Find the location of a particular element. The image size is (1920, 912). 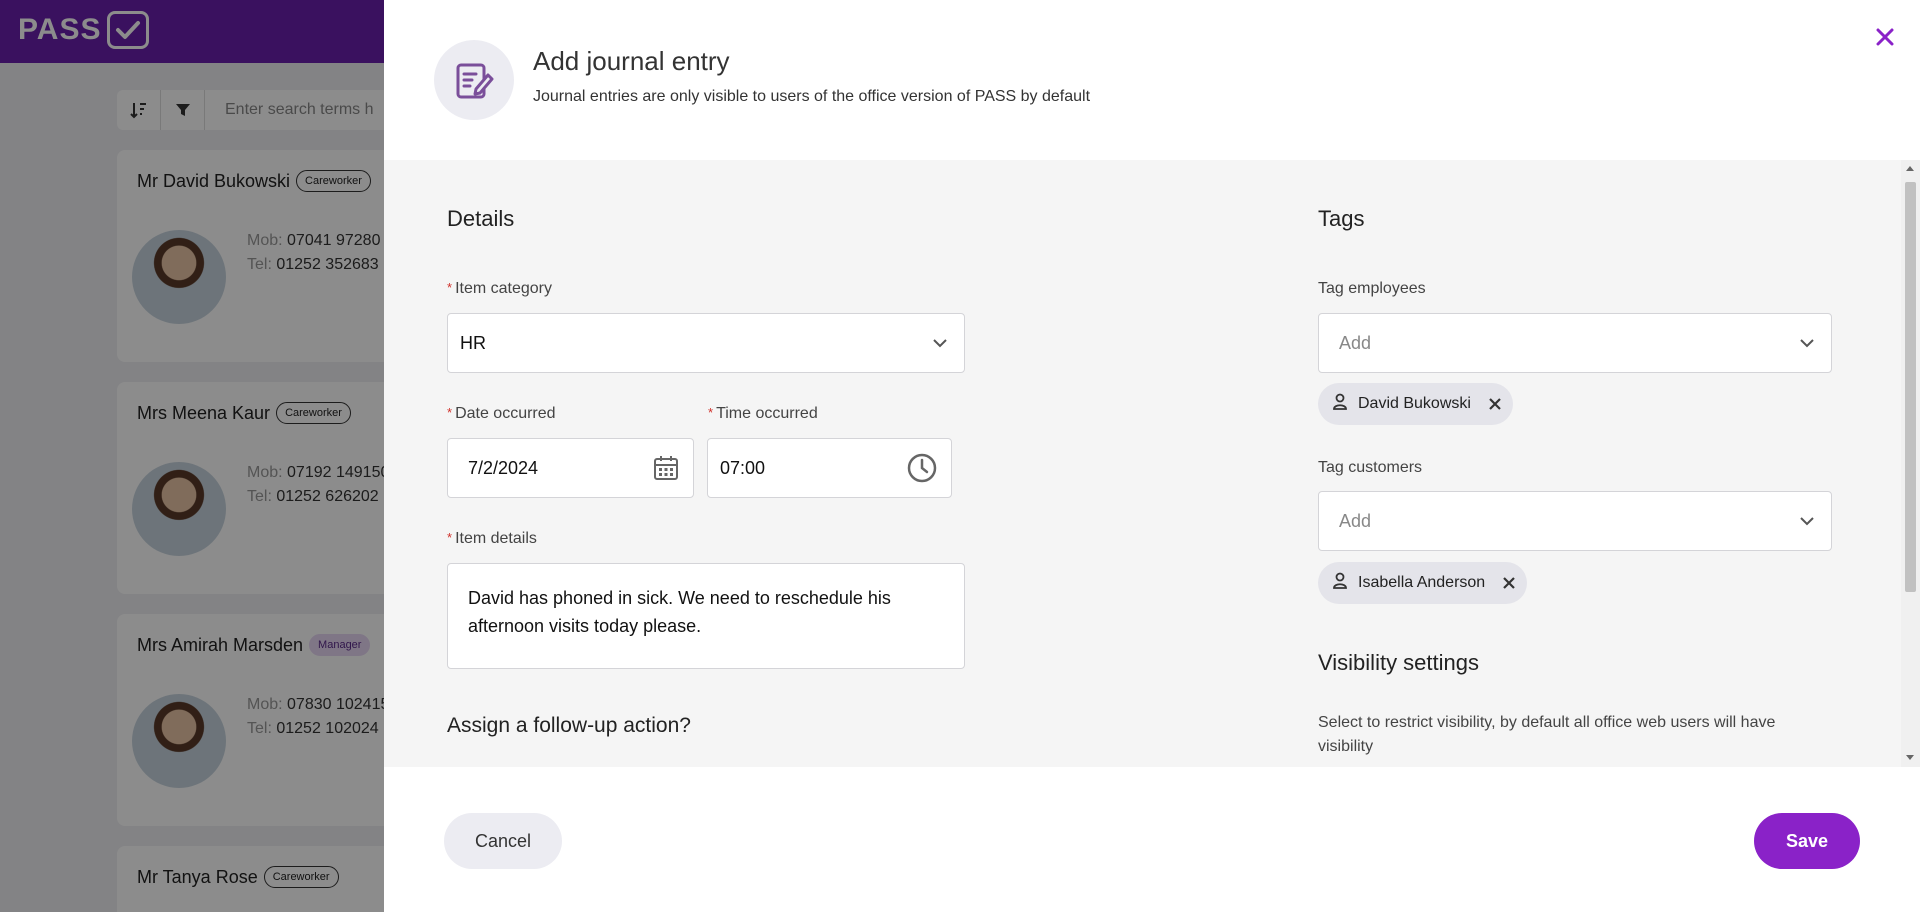

close-icon is located at coordinates (1885, 37).